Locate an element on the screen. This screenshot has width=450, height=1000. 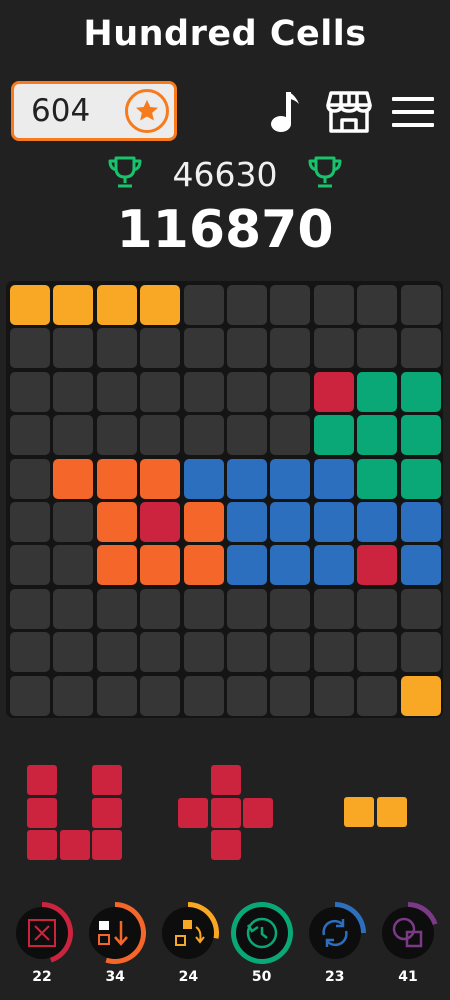
refresh-powerup-button: 23 is located at coordinates (335, 943).